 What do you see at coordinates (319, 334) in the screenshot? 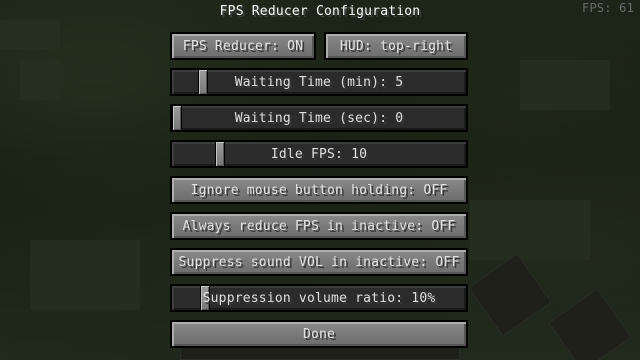
I see `done-button: Done` at bounding box center [319, 334].